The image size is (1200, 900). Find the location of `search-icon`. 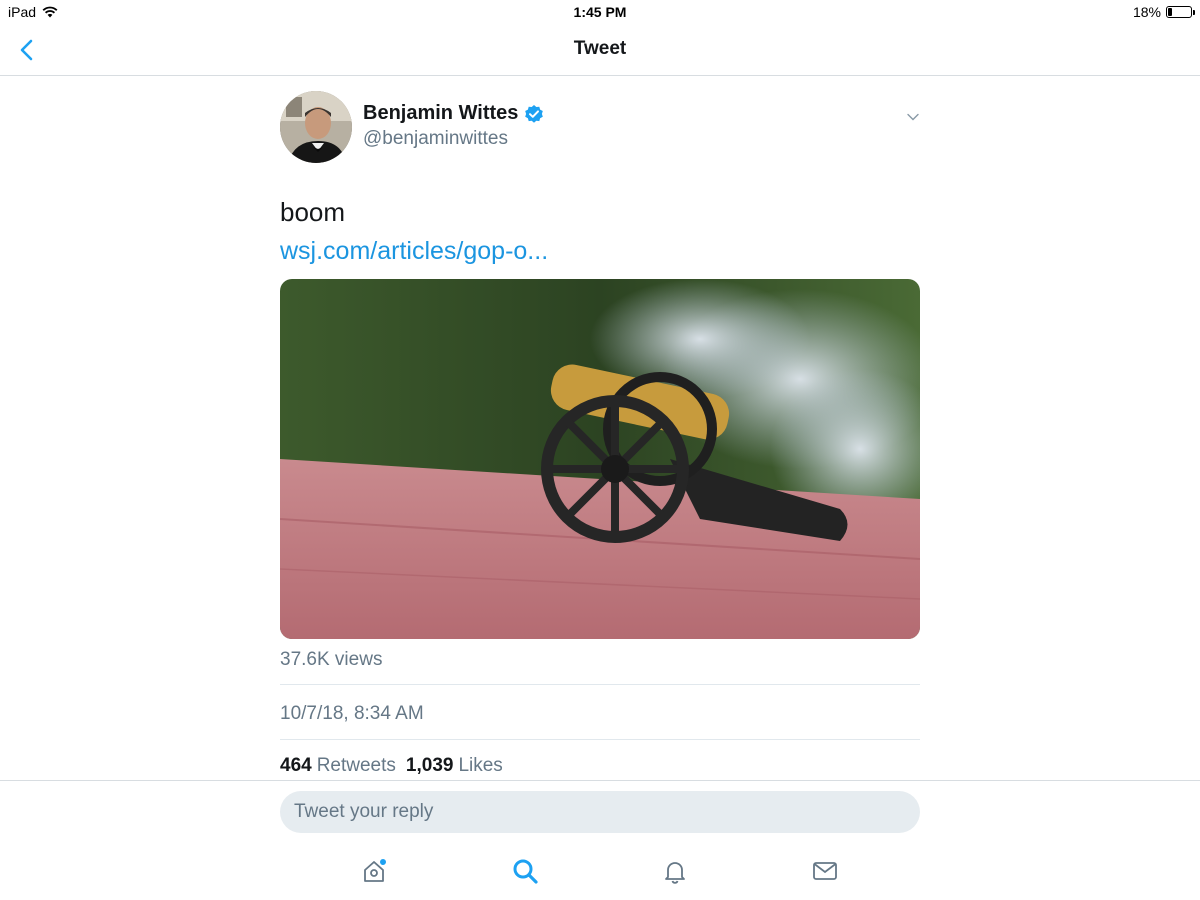

search-icon is located at coordinates (525, 871).